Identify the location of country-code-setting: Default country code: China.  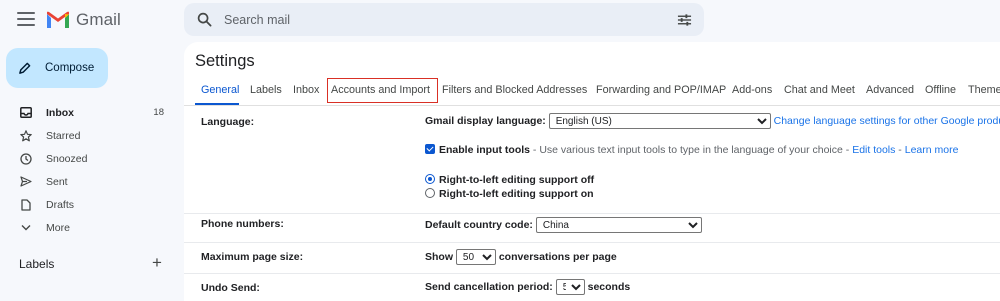
(563, 225).